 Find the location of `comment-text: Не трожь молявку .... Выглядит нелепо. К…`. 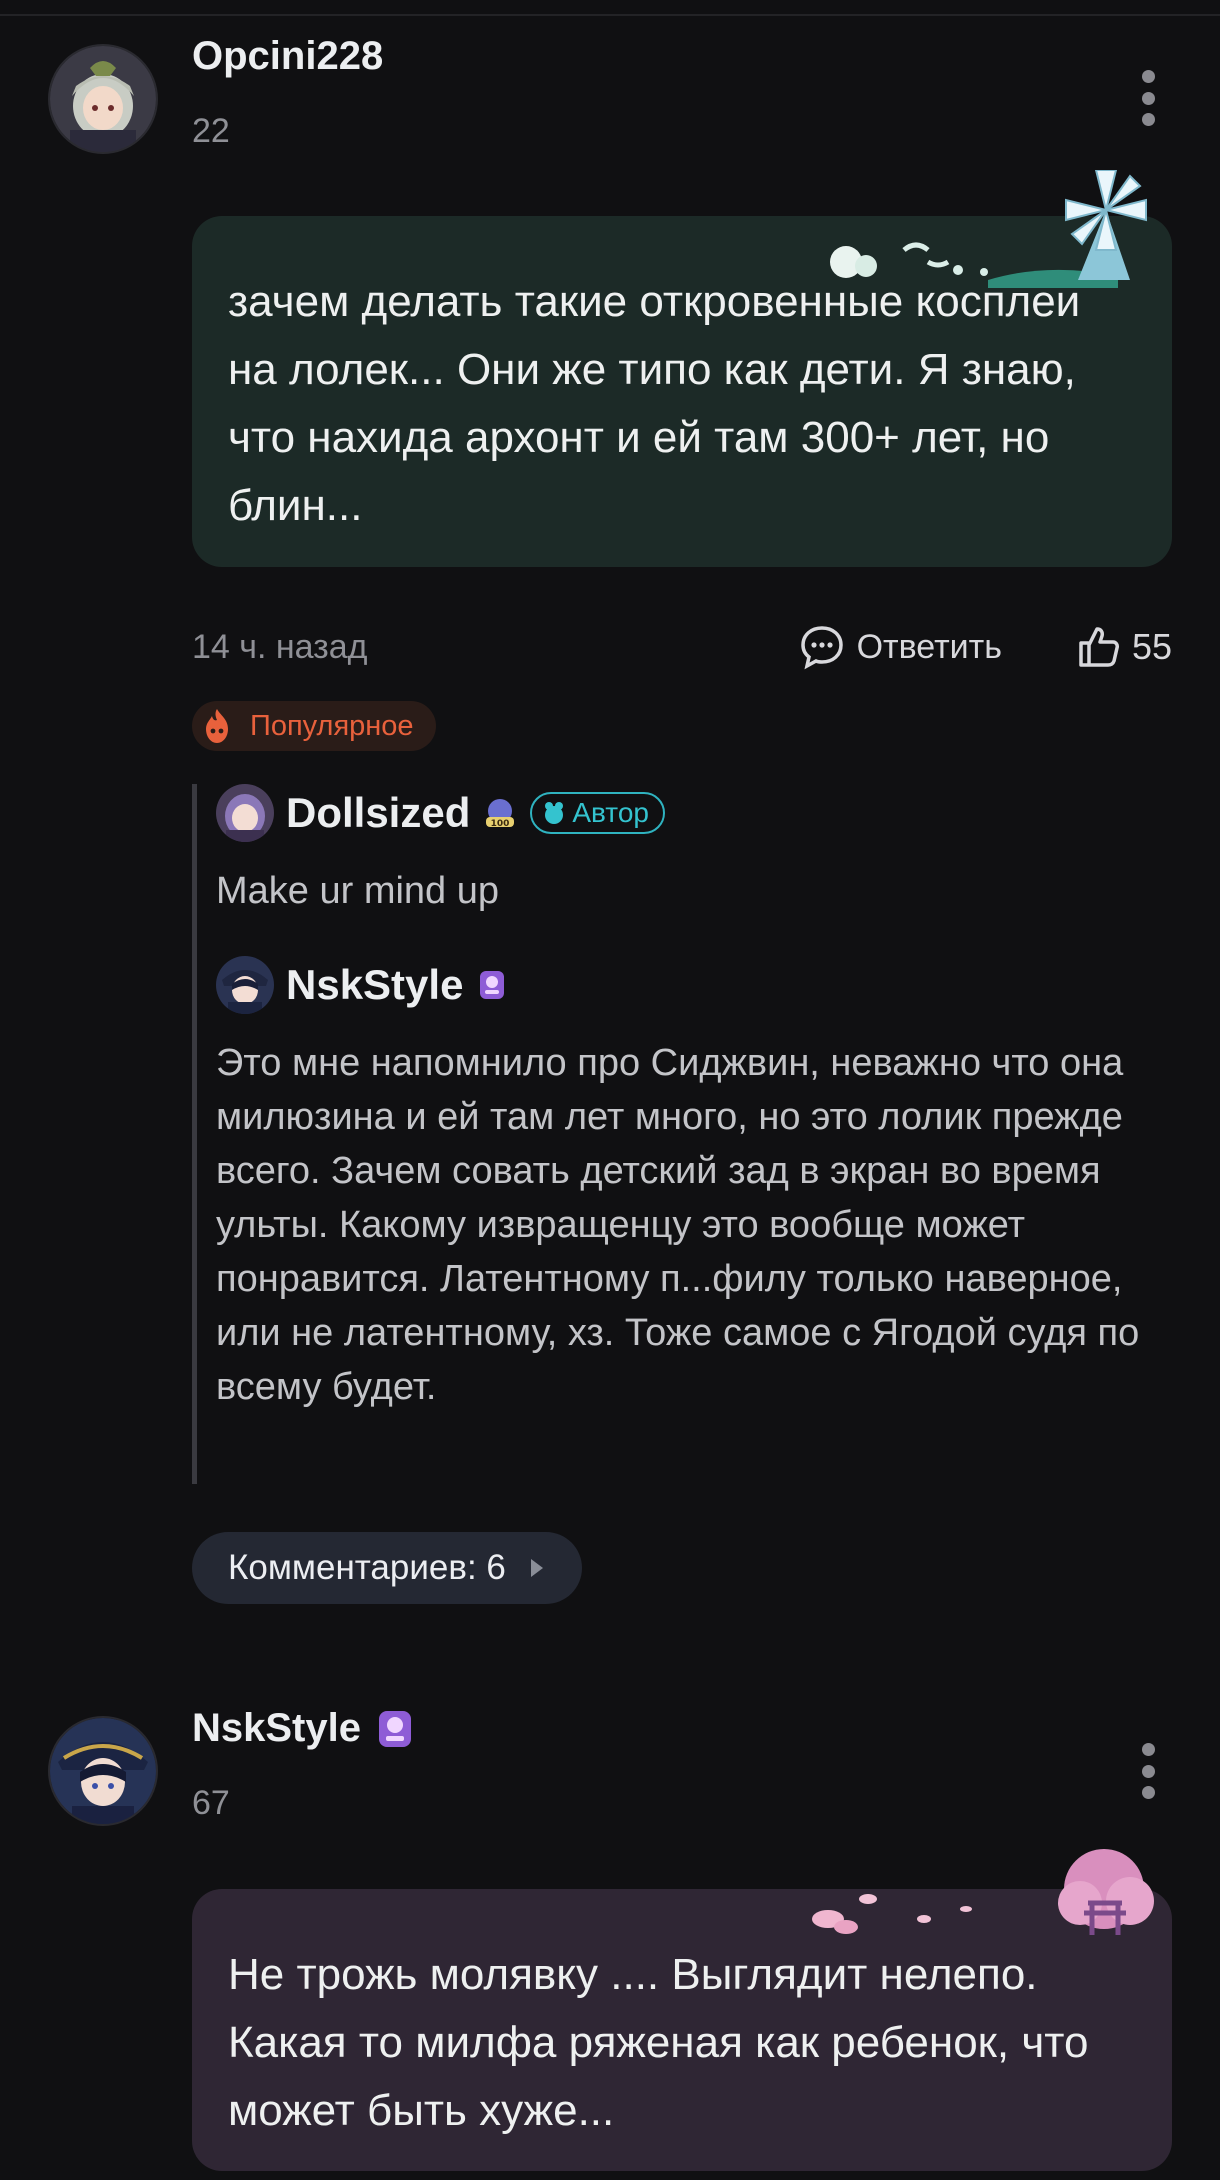

comment-text: Не трожь молявку .... Выглядит нелепо. К… is located at coordinates (658, 2042).